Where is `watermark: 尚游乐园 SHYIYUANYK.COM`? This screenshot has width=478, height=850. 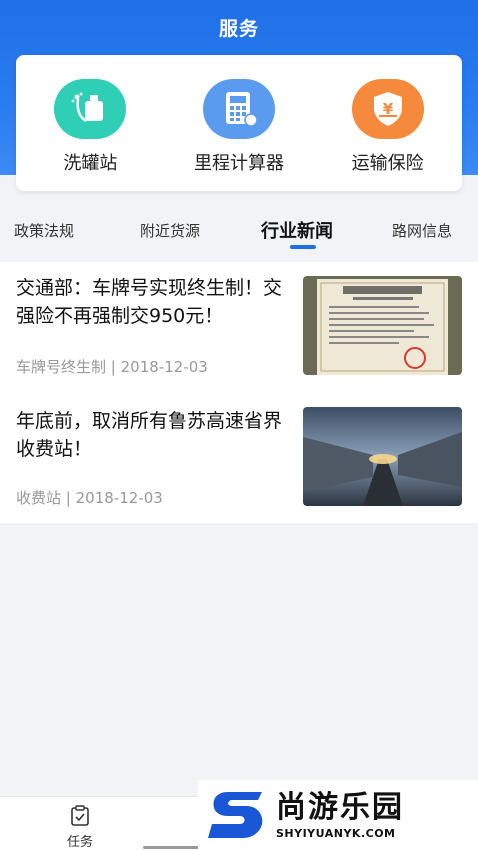
watermark: 尚游乐园 SHYIYUANYK.COM is located at coordinates (338, 815).